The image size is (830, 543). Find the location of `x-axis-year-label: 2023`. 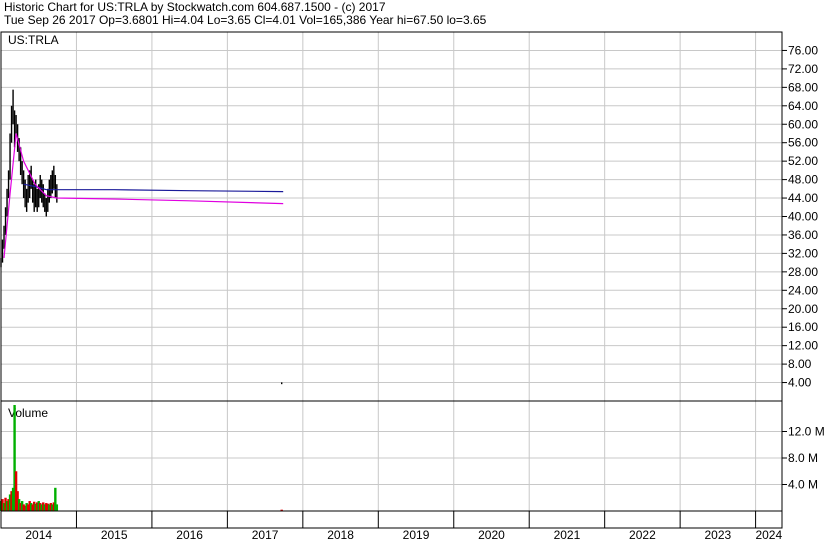

x-axis-year-label: 2023 is located at coordinates (718, 535).